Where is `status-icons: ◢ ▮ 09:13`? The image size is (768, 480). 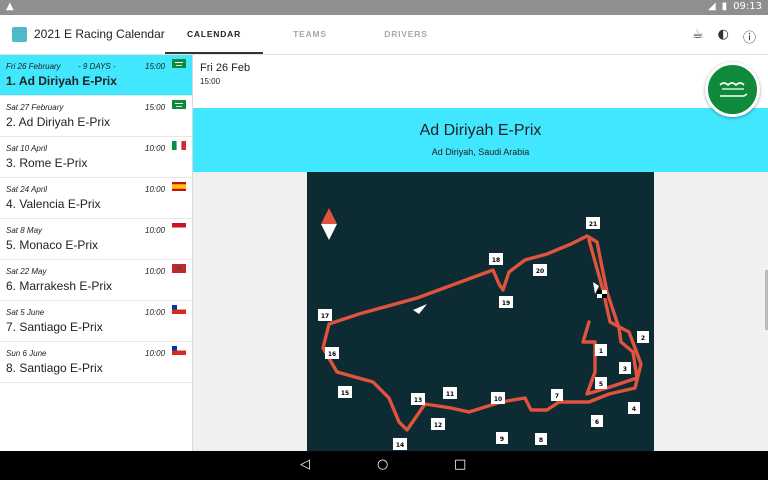 status-icons: ◢ ▮ 09:13 is located at coordinates (735, 6).